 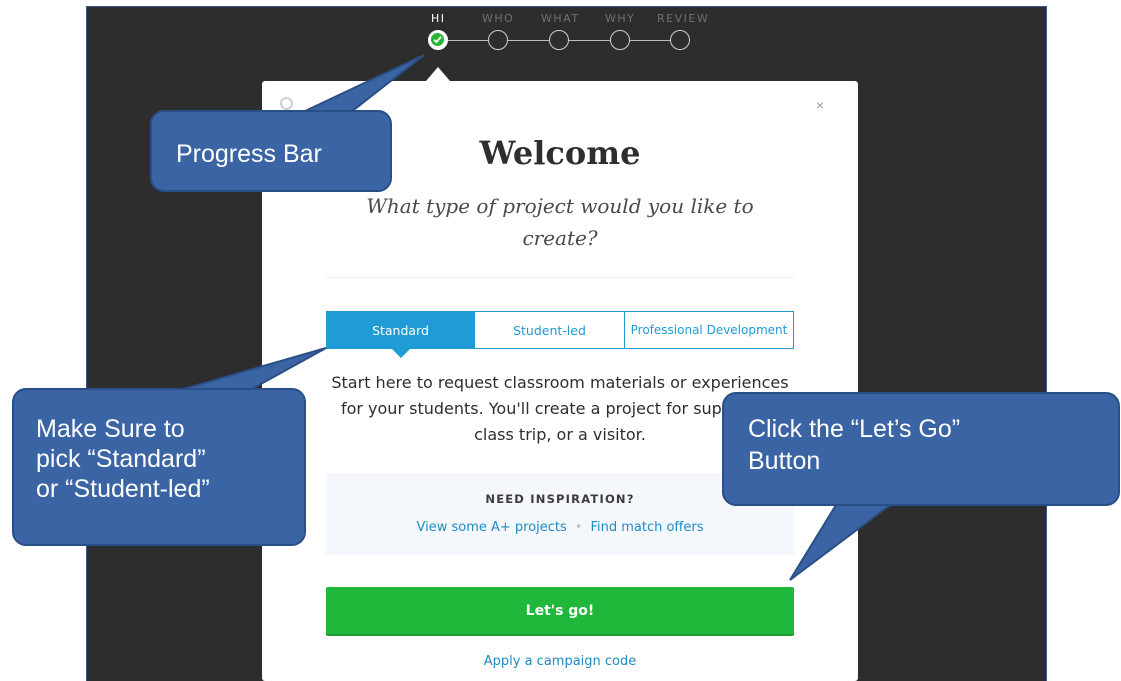 I want to click on callout-lets-go: Click the “Let’s Go” Button, so click(x=921, y=449).